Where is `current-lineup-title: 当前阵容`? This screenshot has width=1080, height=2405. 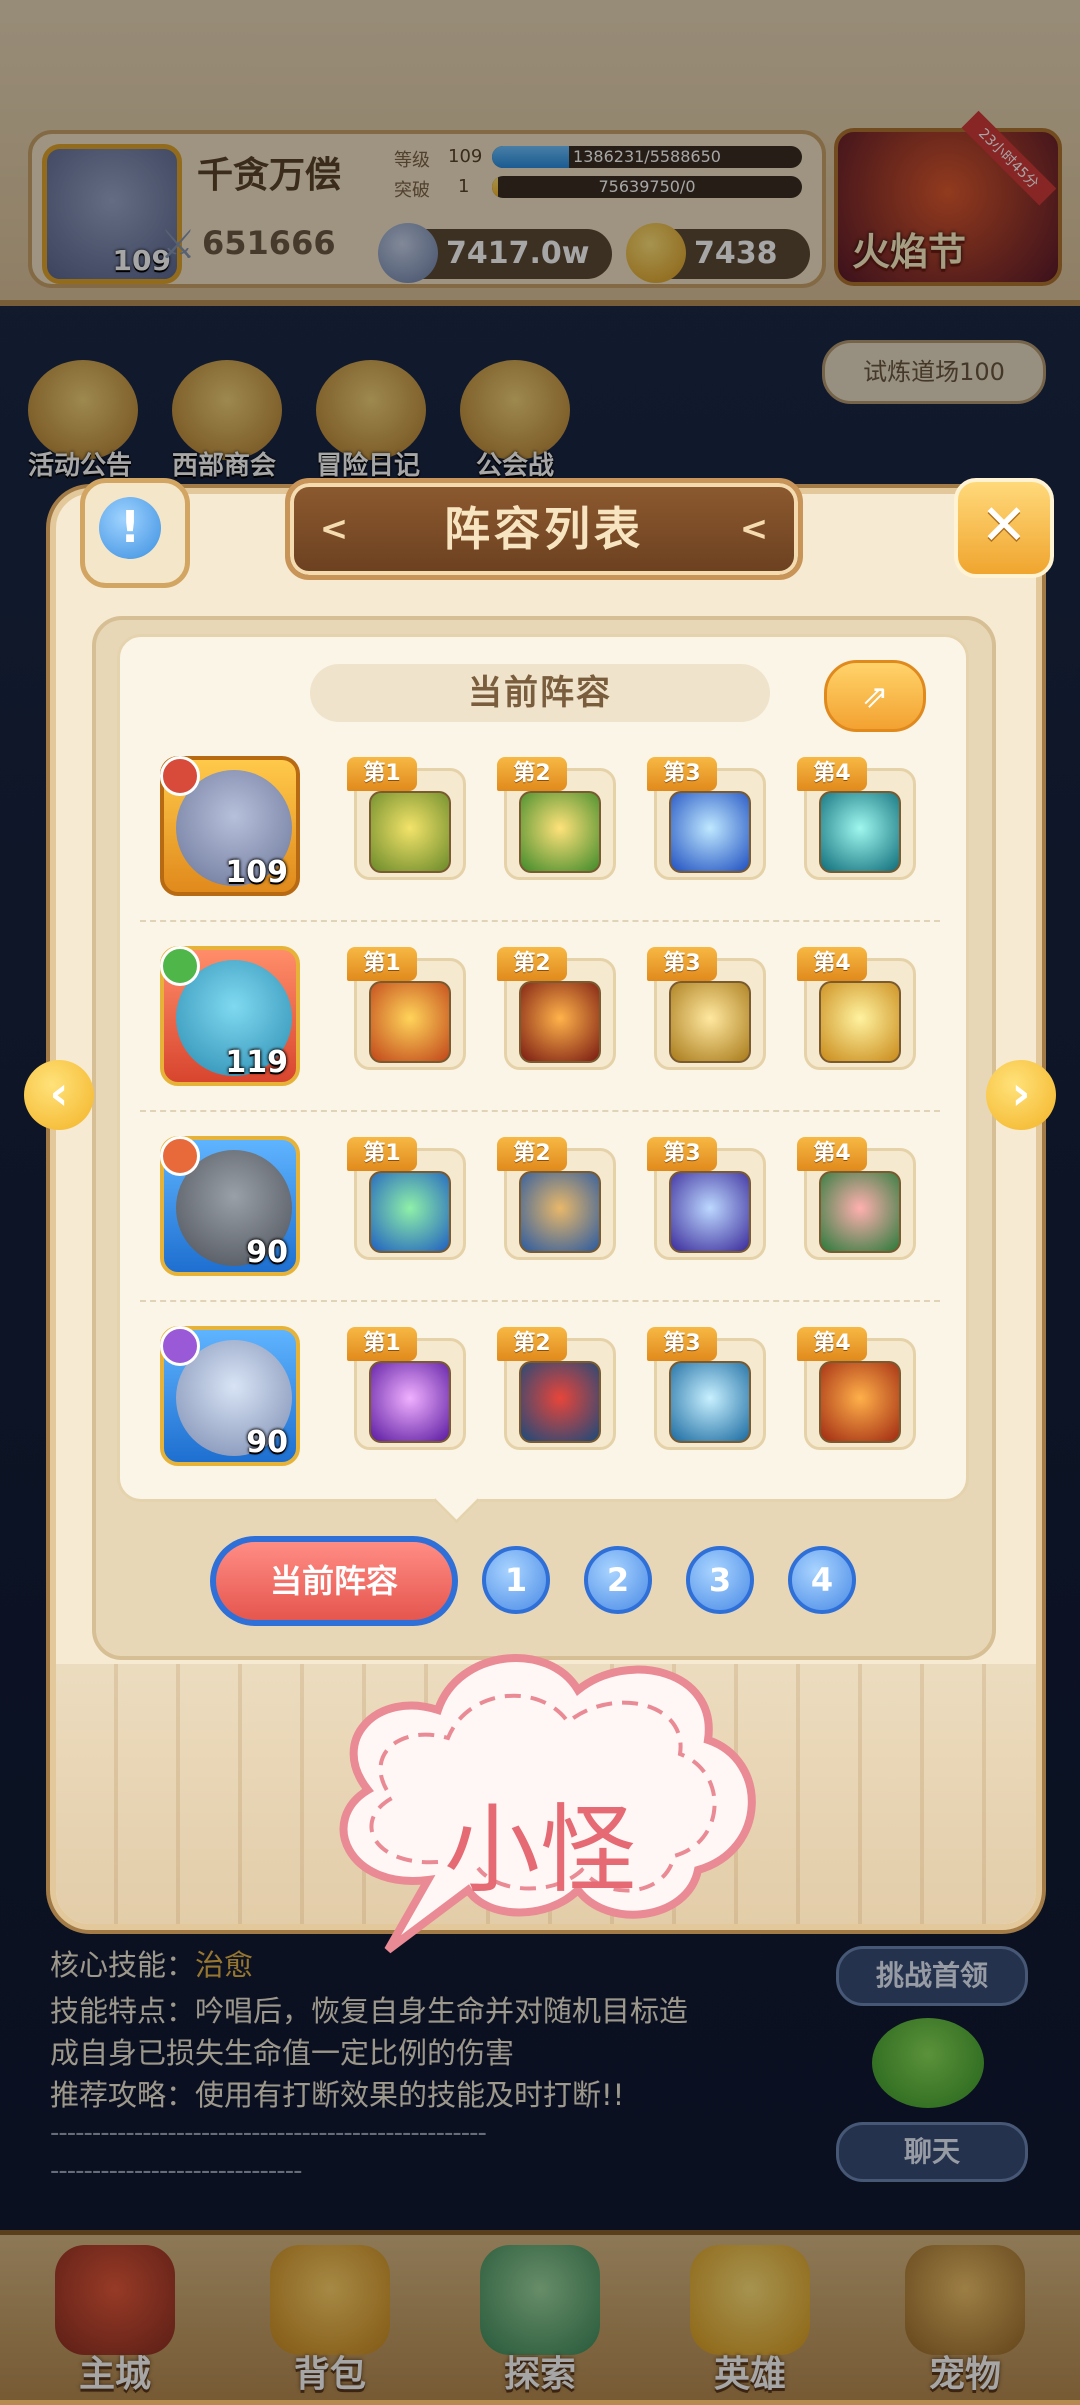 current-lineup-title: 当前阵容 is located at coordinates (540, 693).